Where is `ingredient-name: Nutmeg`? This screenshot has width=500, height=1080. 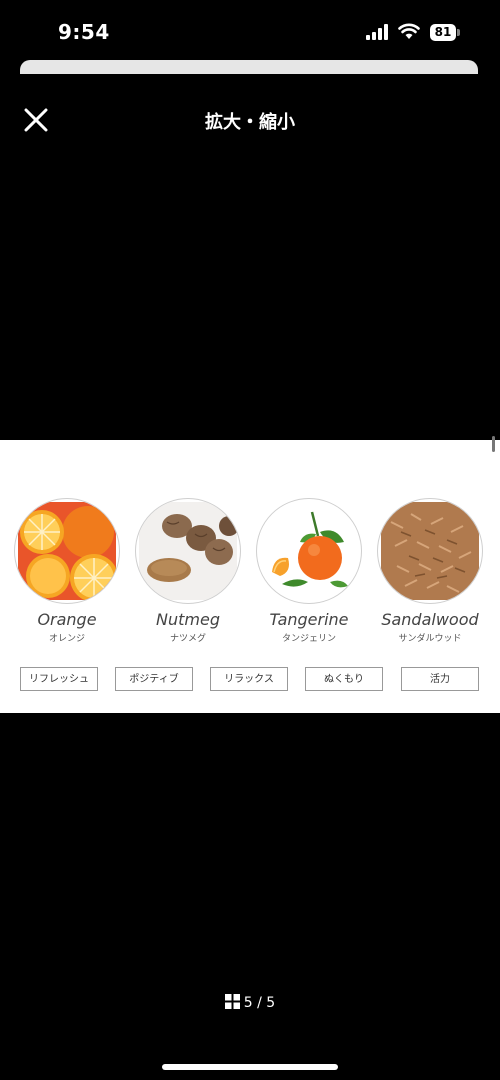 ingredient-name: Nutmeg is located at coordinates (188, 619).